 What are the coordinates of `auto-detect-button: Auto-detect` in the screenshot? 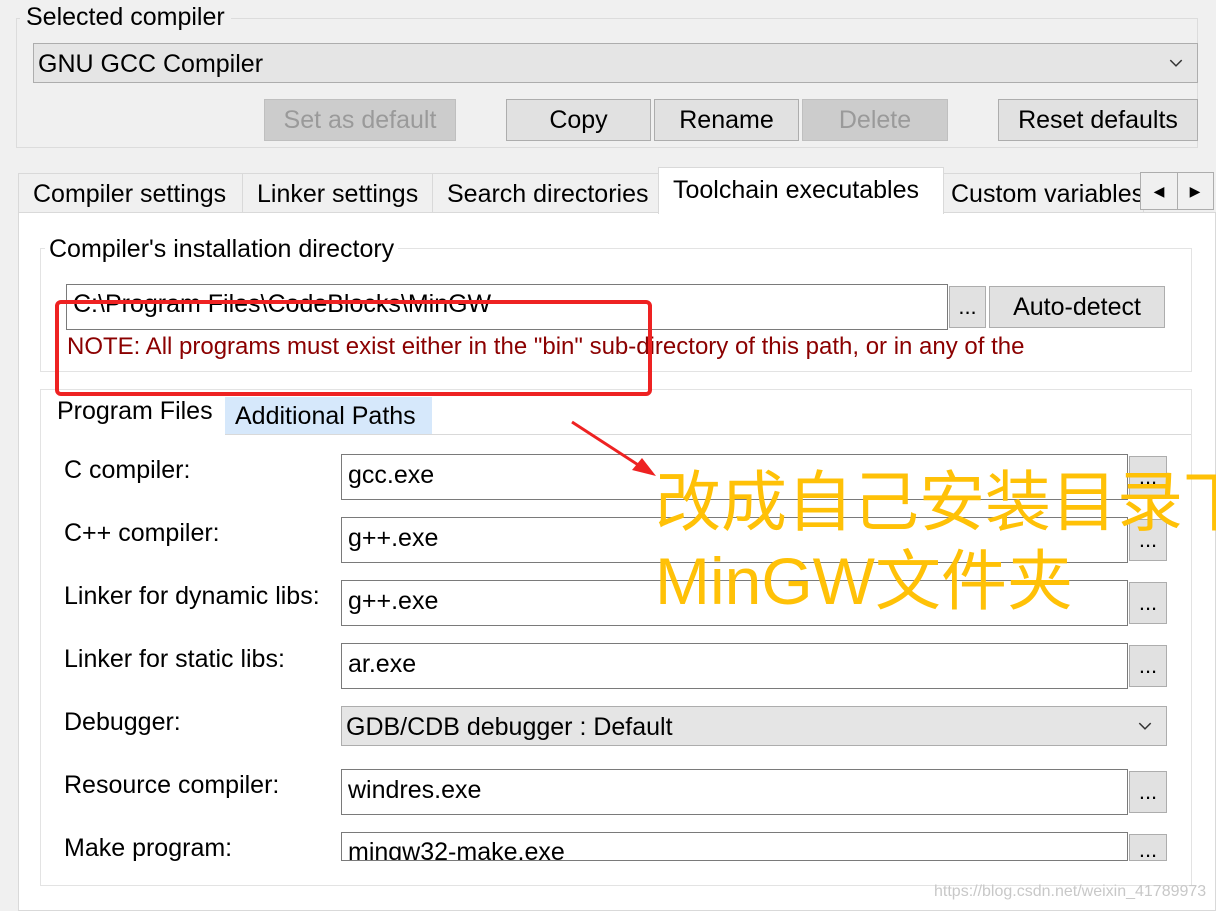 It's located at (1077, 307).